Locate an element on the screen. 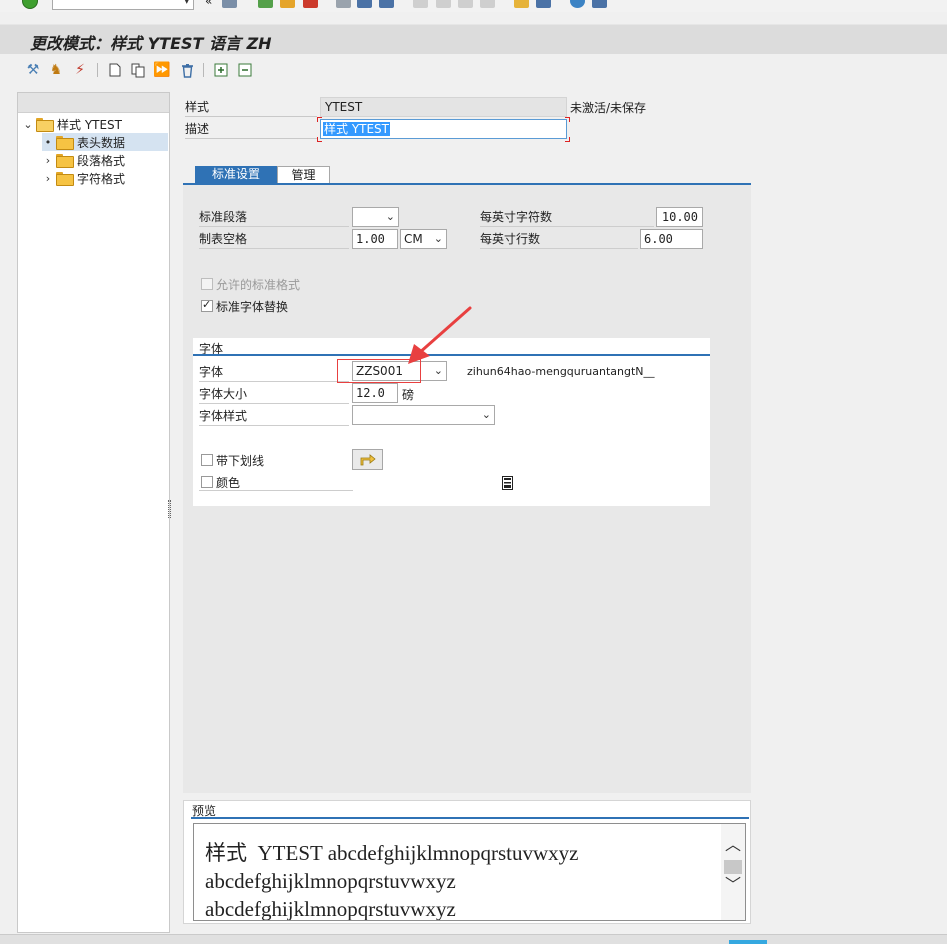  font-size-label: 字体大小 is located at coordinates (274, 394).